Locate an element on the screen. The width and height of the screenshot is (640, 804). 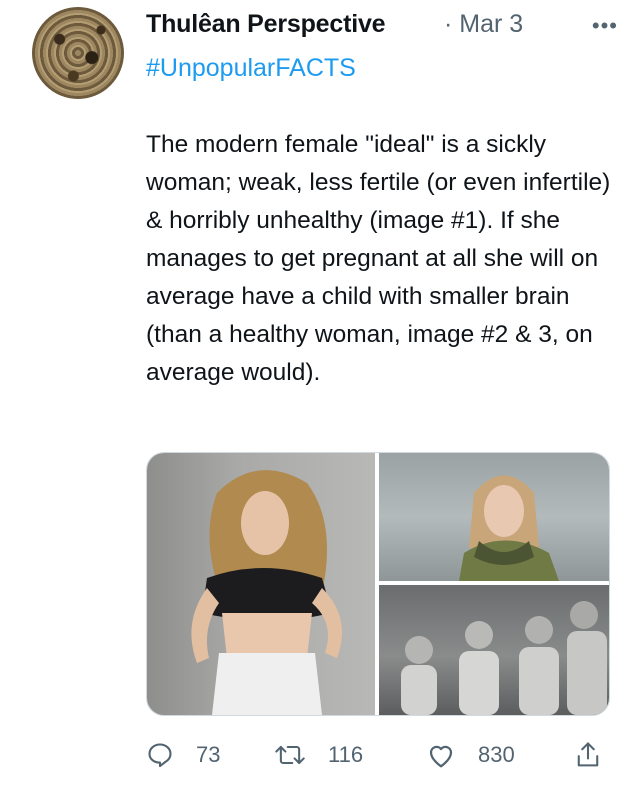
share-icon is located at coordinates (588, 755).